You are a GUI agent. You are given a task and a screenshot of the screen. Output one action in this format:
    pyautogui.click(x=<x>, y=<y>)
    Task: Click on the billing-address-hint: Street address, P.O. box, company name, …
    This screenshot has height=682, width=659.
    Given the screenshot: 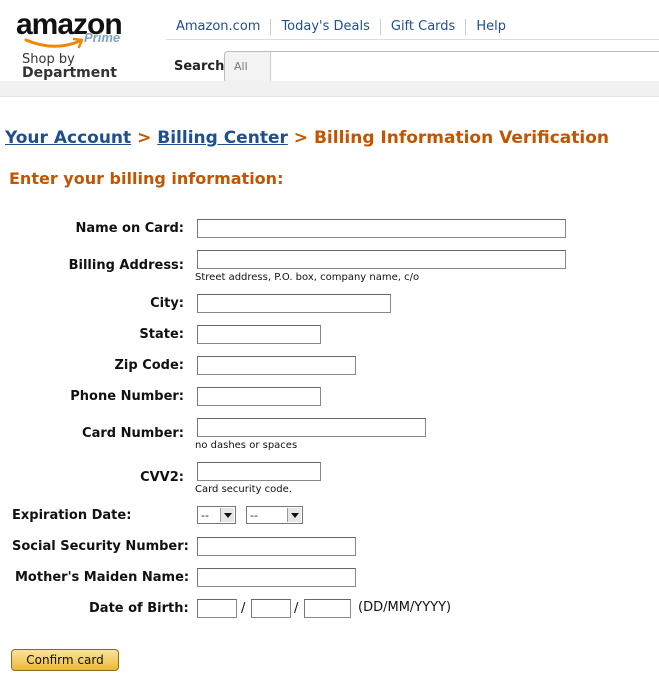 What is the action you would take?
    pyautogui.click(x=307, y=277)
    